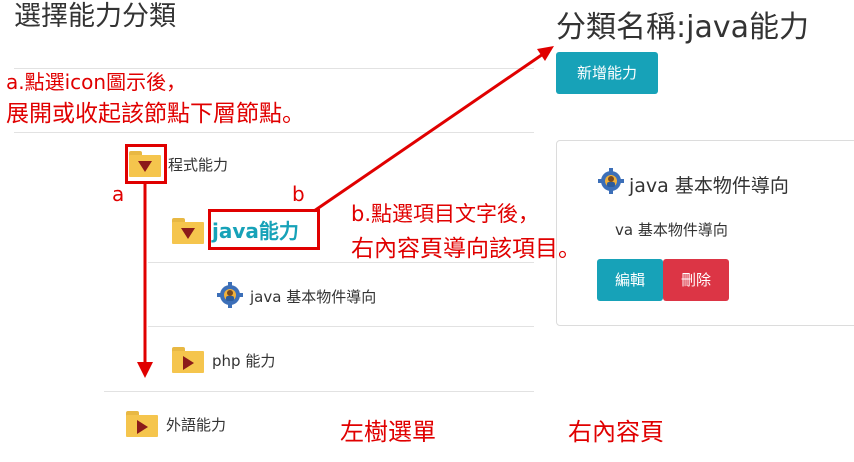  What do you see at coordinates (145, 370) in the screenshot?
I see `arrow-a-head` at bounding box center [145, 370].